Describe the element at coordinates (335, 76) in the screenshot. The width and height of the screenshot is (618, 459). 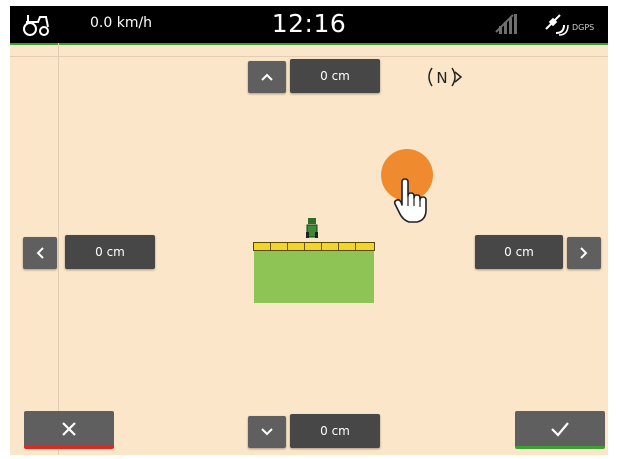
I see `offset-forward-value: 0 cm` at that location.